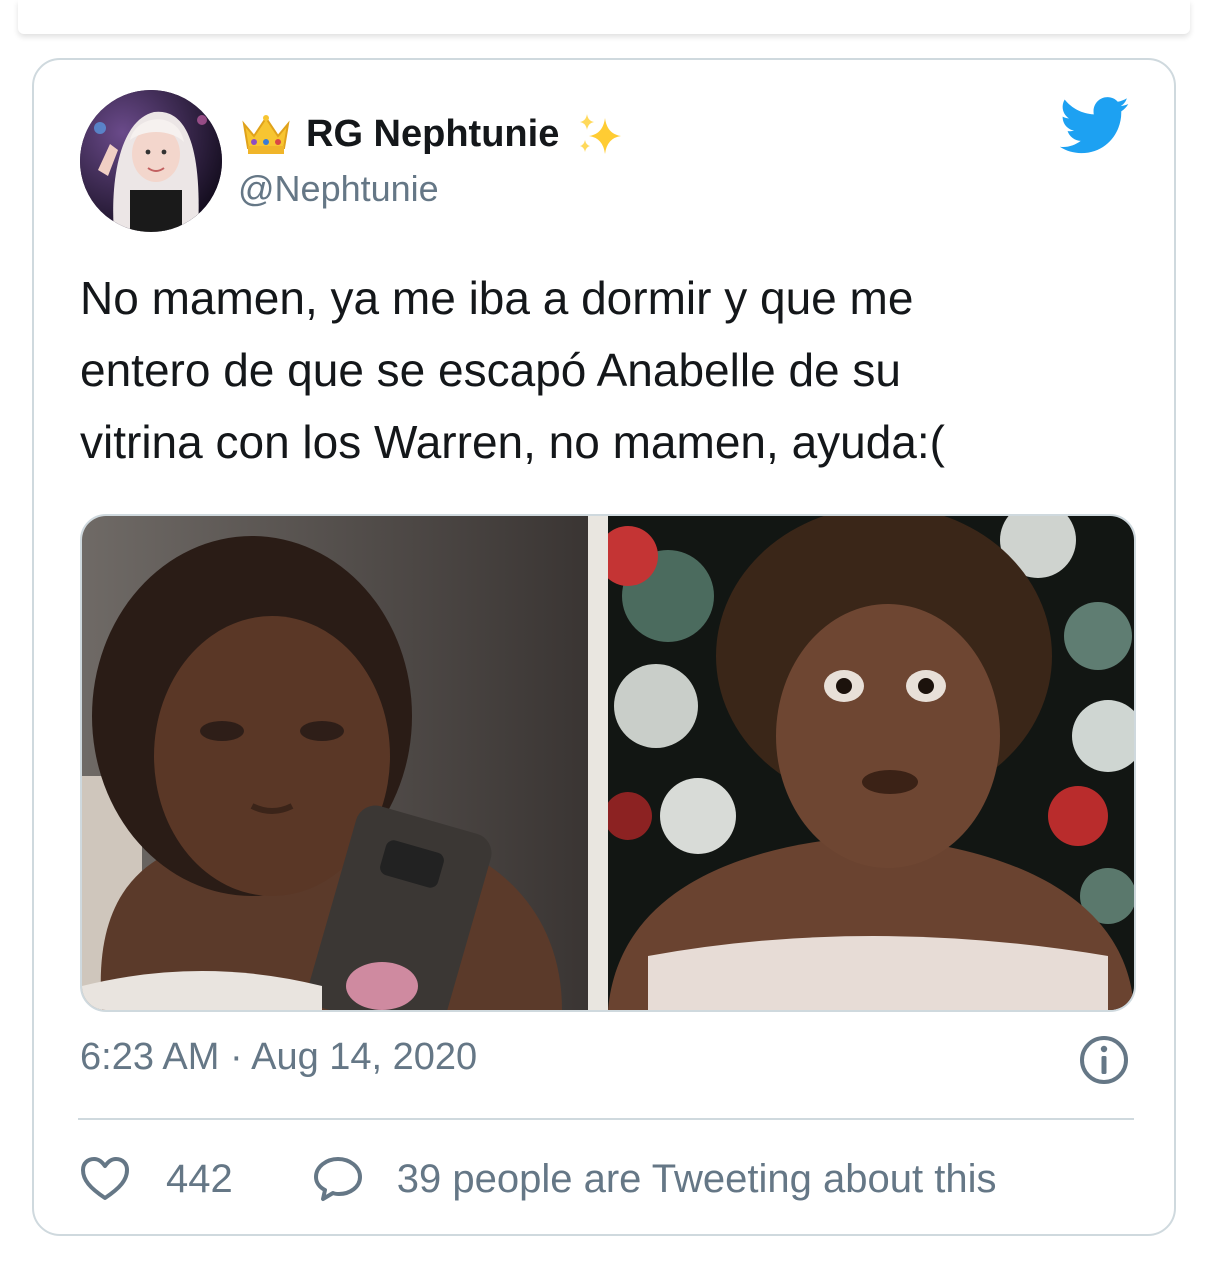  I want to click on tweet-timestamp: 6:23 AM · Aug 14, 2020, so click(278, 1057).